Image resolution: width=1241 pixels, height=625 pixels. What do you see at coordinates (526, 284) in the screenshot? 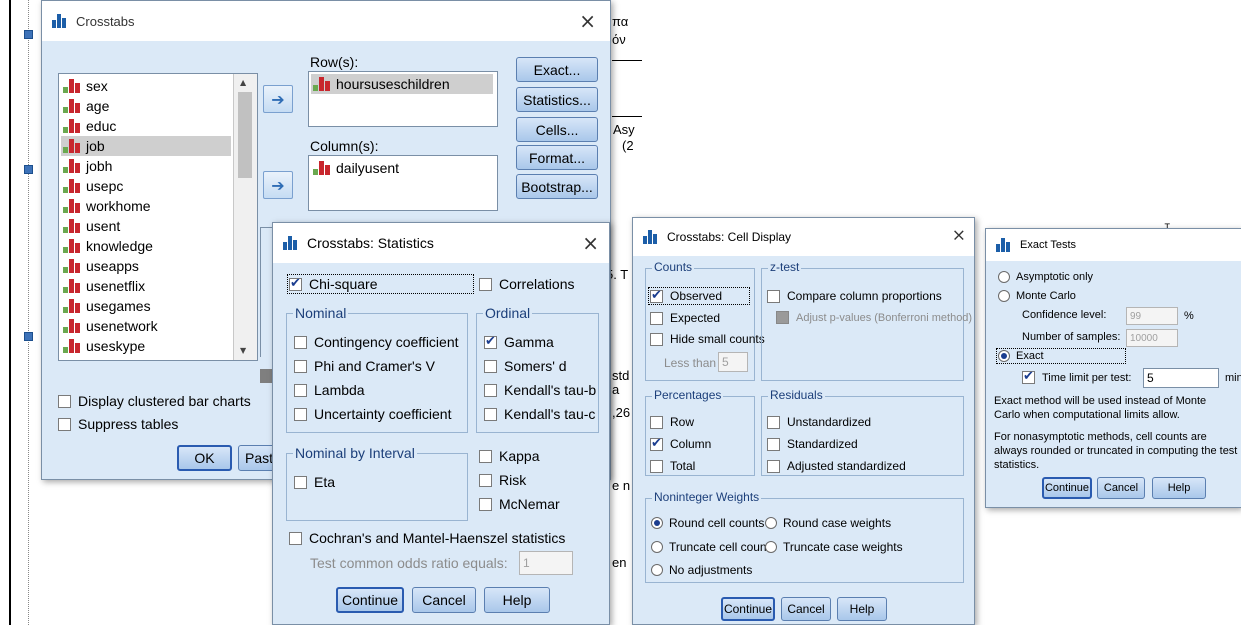
I see `correlations-checkbox: Correlations` at bounding box center [526, 284].